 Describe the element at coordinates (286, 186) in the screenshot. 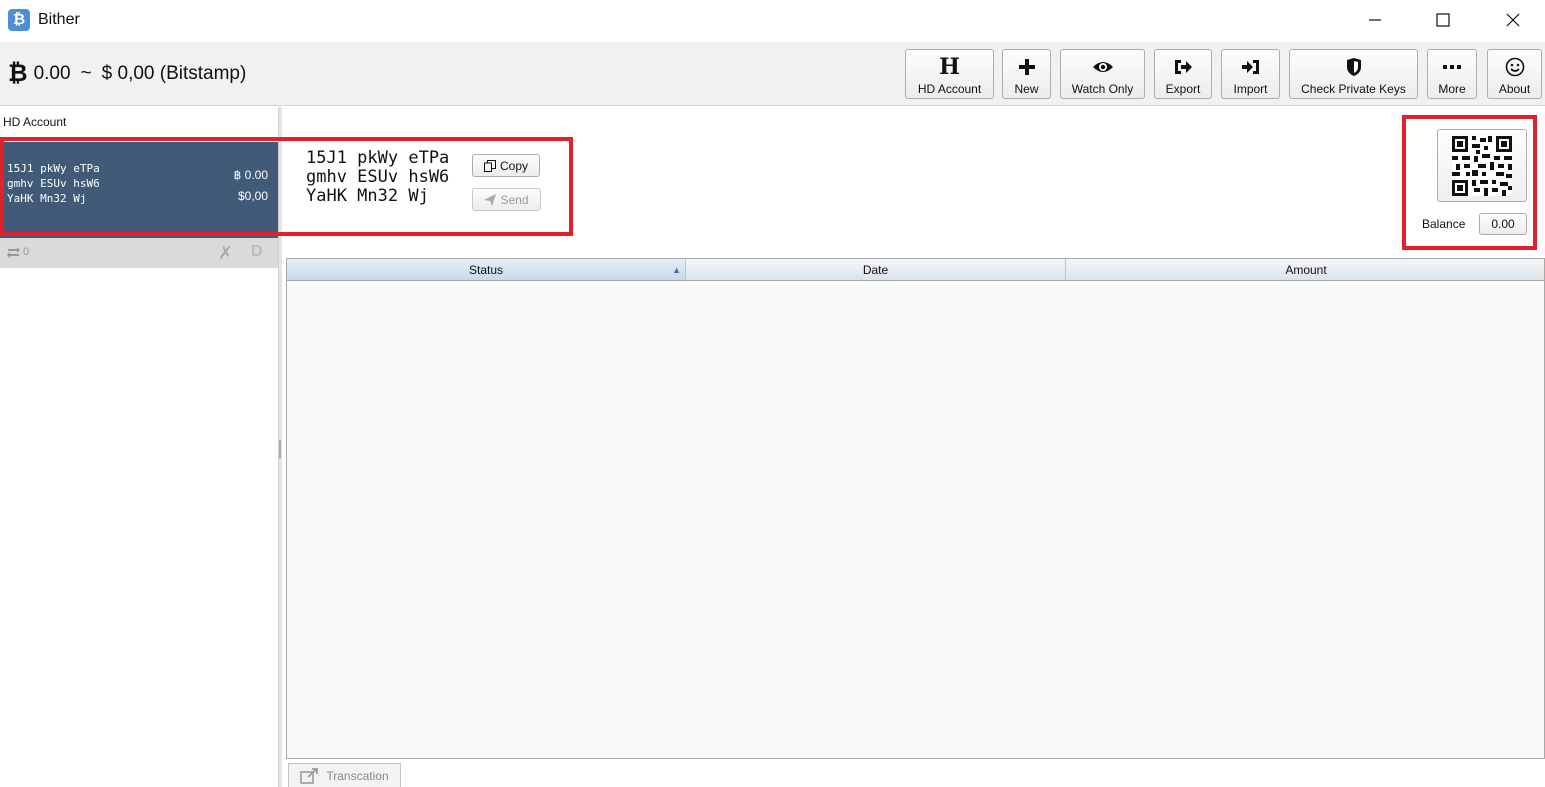

I see `highlight-box-address` at that location.